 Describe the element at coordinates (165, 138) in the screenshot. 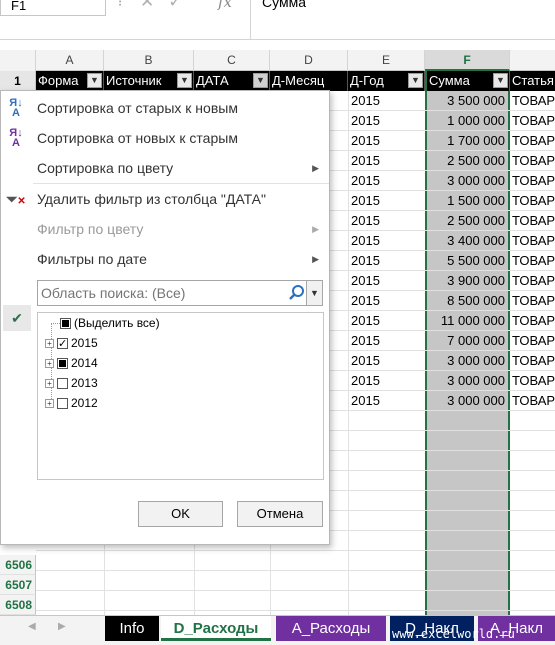

I see `menu-sort-new-to-old: Я↓ А Сортировка от новых к старым` at that location.